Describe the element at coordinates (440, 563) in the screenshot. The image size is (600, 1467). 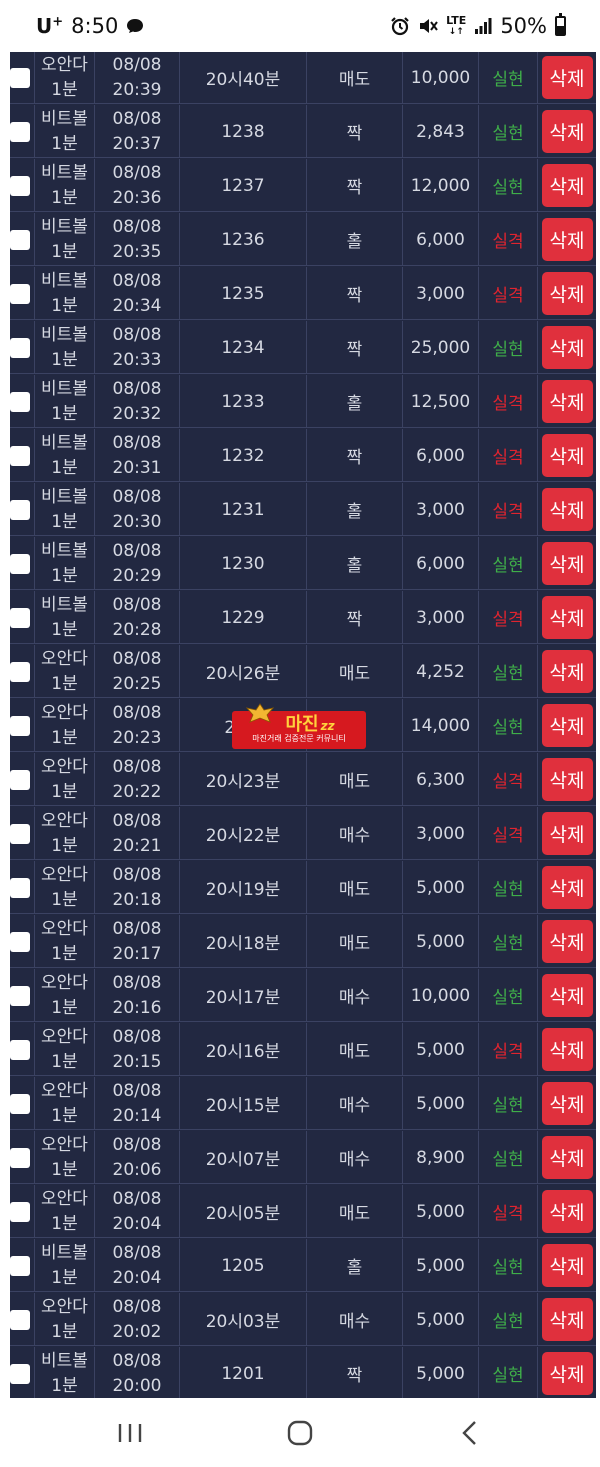
I see `amount-value: 6,000` at that location.